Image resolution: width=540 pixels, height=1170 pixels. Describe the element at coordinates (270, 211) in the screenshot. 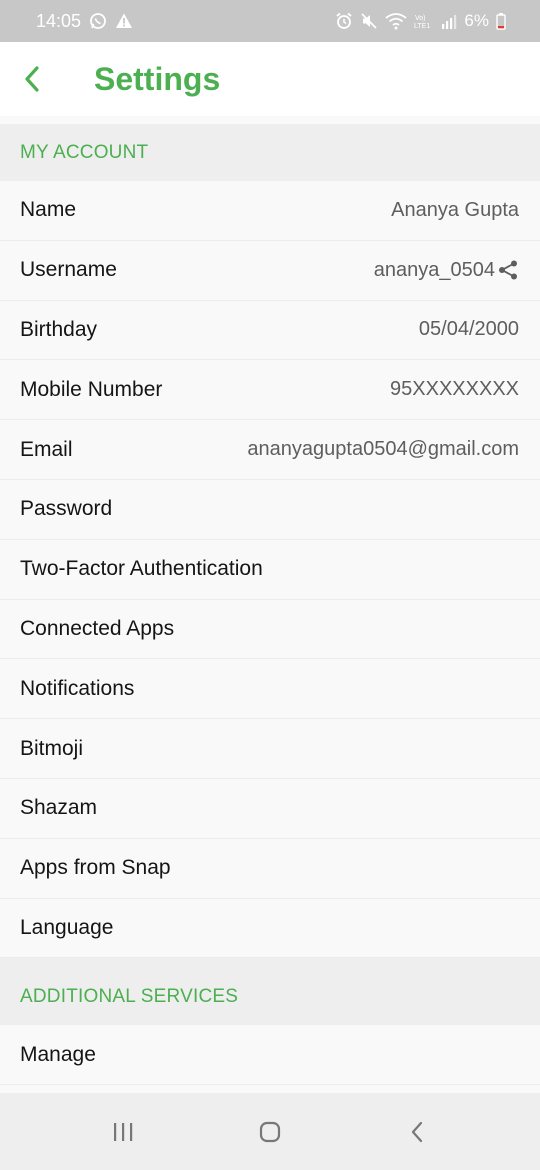

I see `settings-row-name: Name Ananya Gupta` at that location.